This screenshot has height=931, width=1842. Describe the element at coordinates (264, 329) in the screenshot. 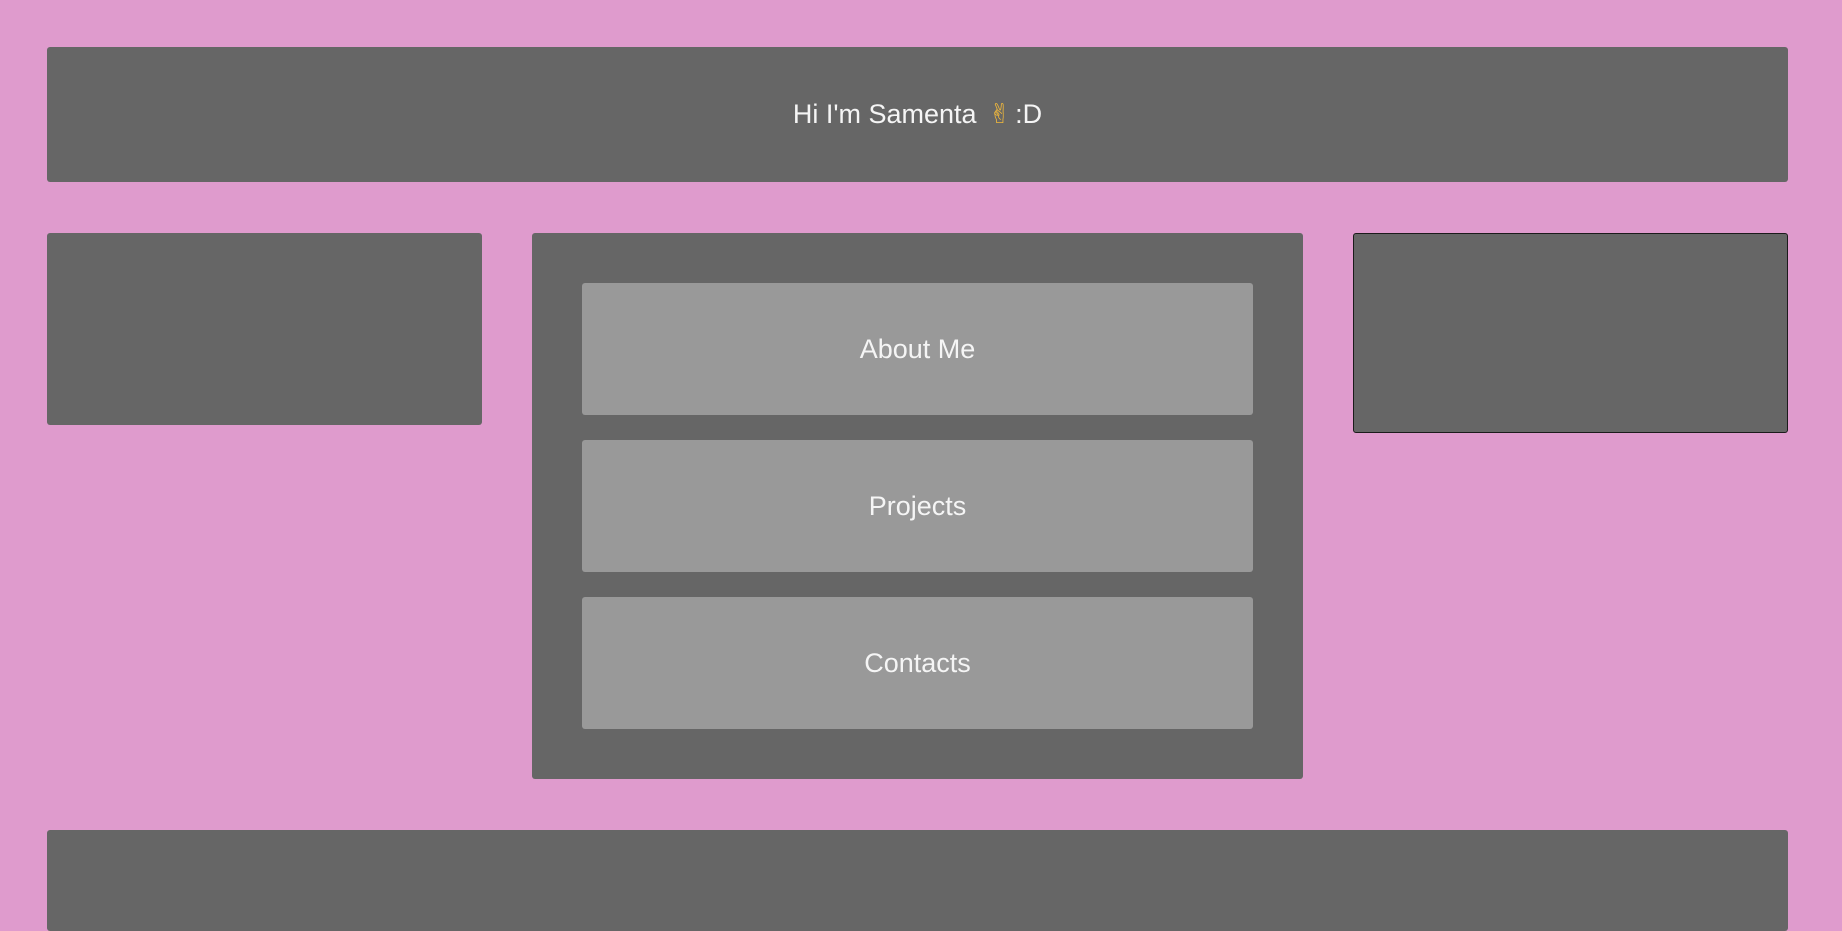

I see `left-sidebar-panel` at that location.